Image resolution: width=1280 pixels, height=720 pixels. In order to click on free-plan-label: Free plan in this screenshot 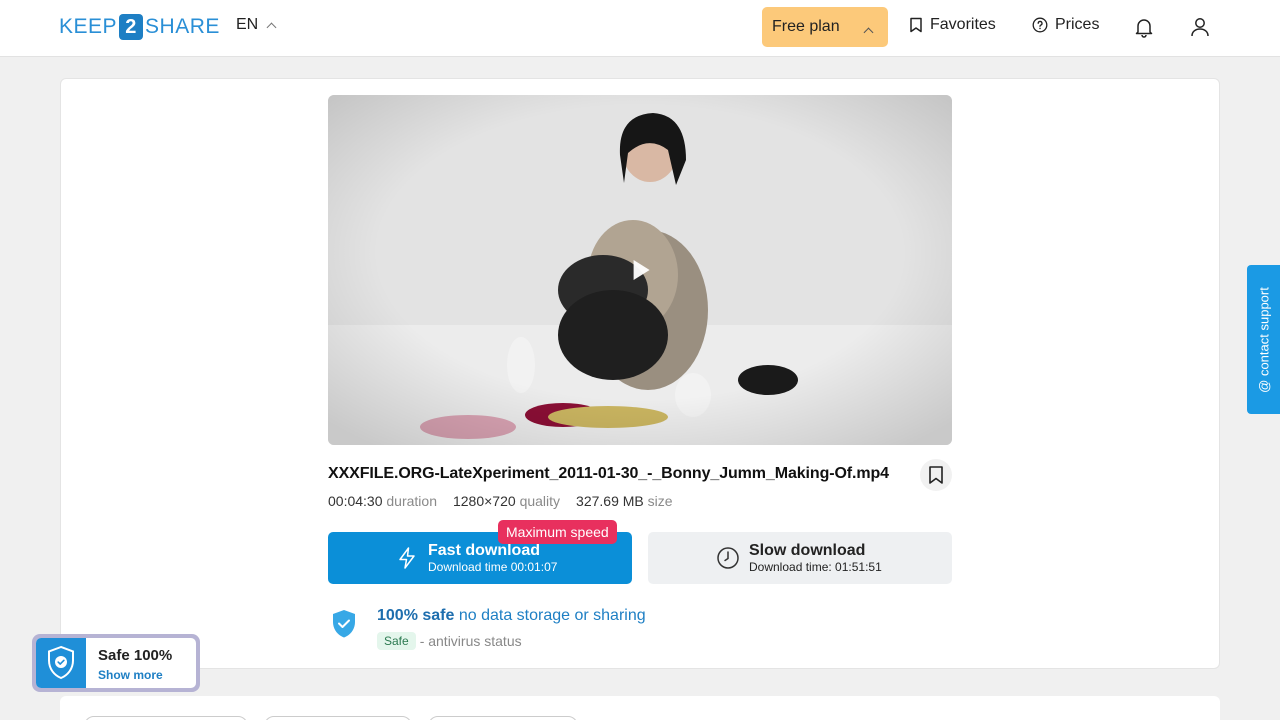, I will do `click(806, 26)`.